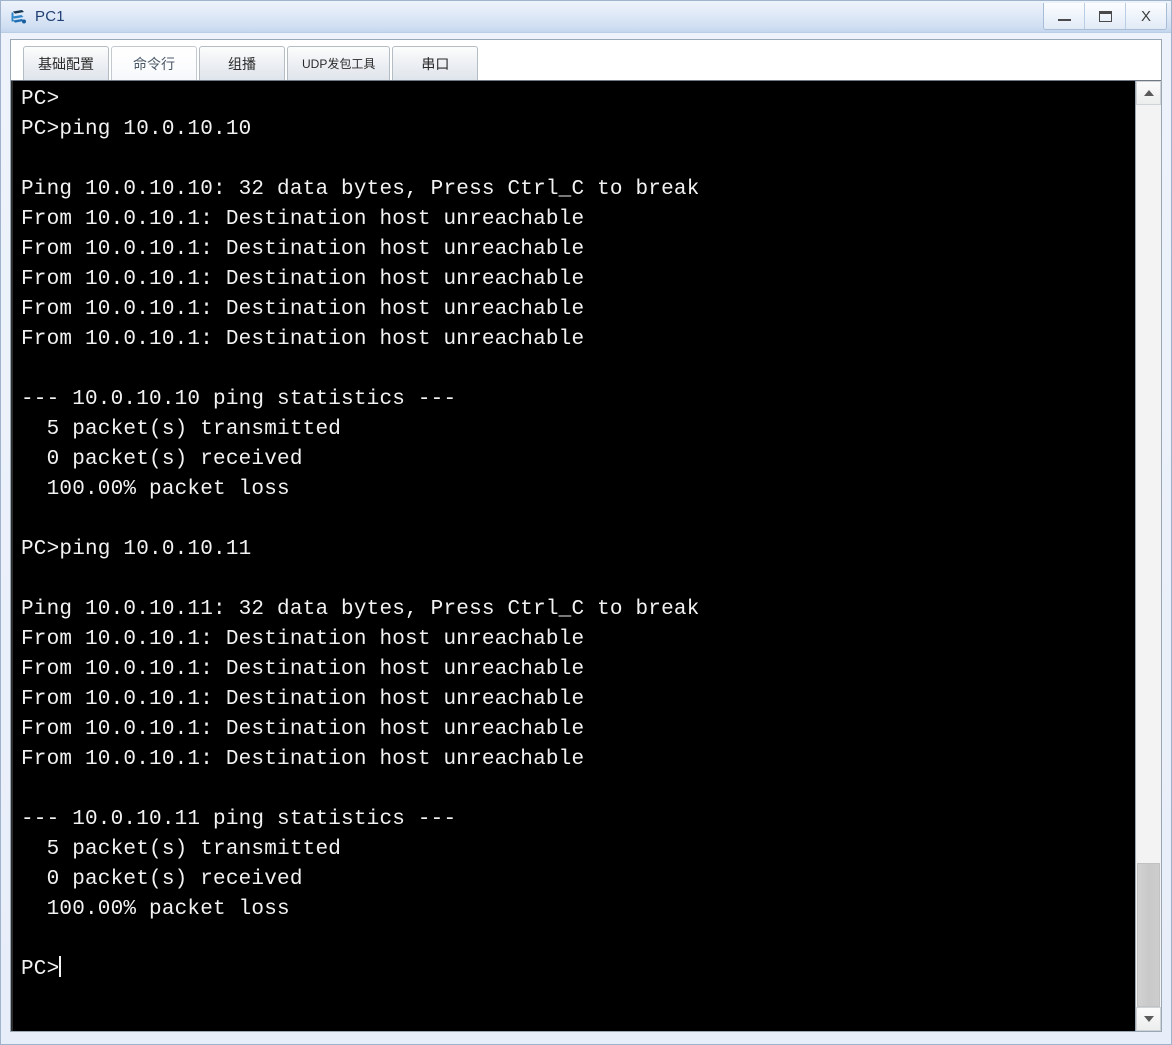 The height and width of the screenshot is (1045, 1172). Describe the element at coordinates (136, 549) in the screenshot. I see `terminal-line: PC>ping 10.0.10.11` at that location.